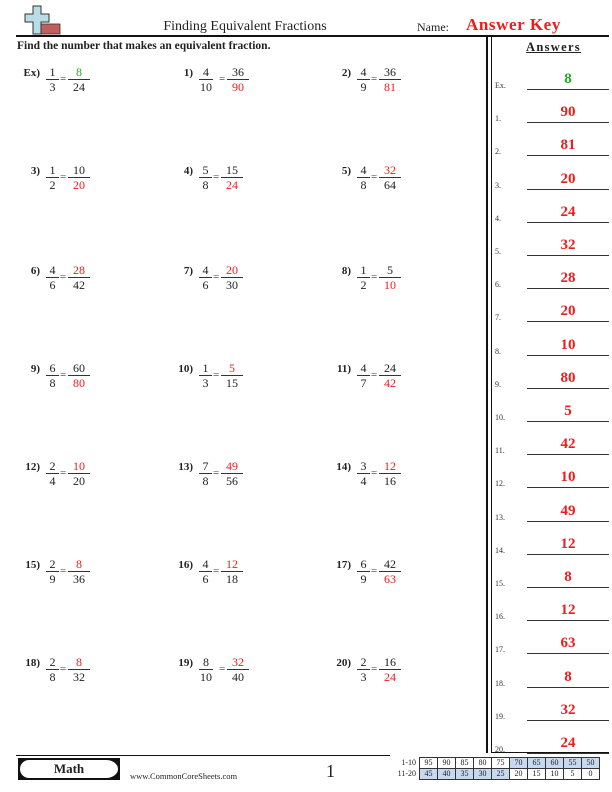 This screenshot has height=792, width=612. Describe the element at coordinates (500, 763) in the screenshot. I see `score-cell: 75` at that location.